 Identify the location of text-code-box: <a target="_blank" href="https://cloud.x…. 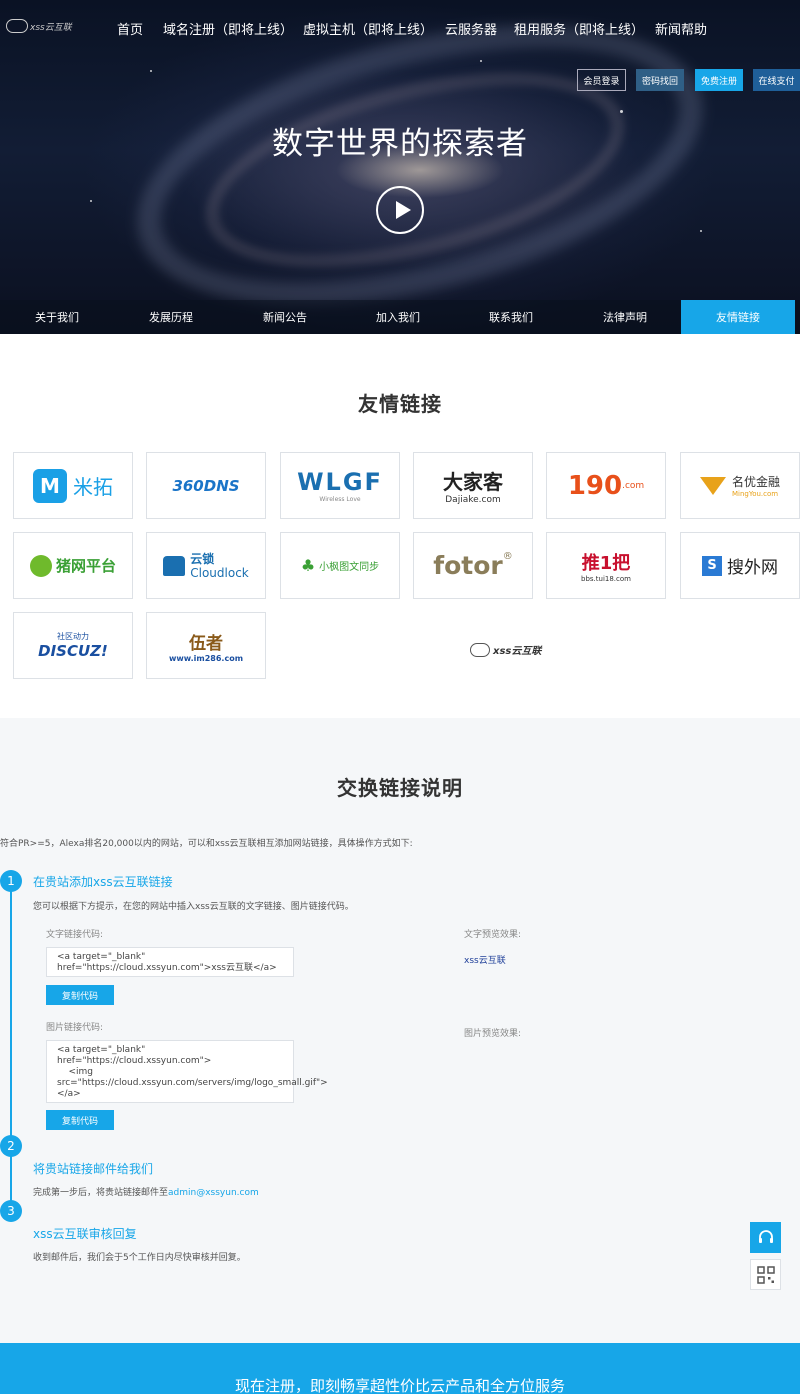
(170, 962).